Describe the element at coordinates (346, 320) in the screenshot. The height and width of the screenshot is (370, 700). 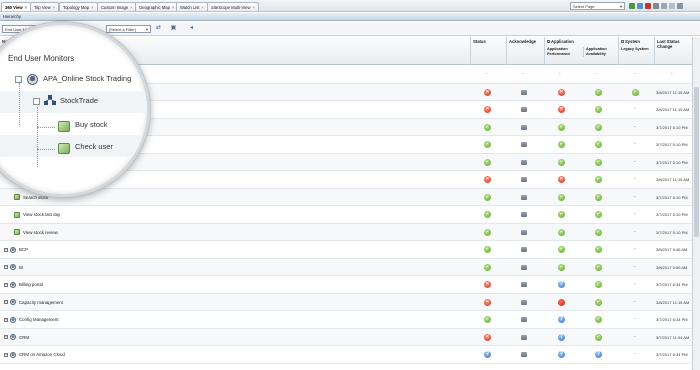
I see `table-row: + Config Management ✓? ✓ - 3/7/2017 6:34 PM` at that location.